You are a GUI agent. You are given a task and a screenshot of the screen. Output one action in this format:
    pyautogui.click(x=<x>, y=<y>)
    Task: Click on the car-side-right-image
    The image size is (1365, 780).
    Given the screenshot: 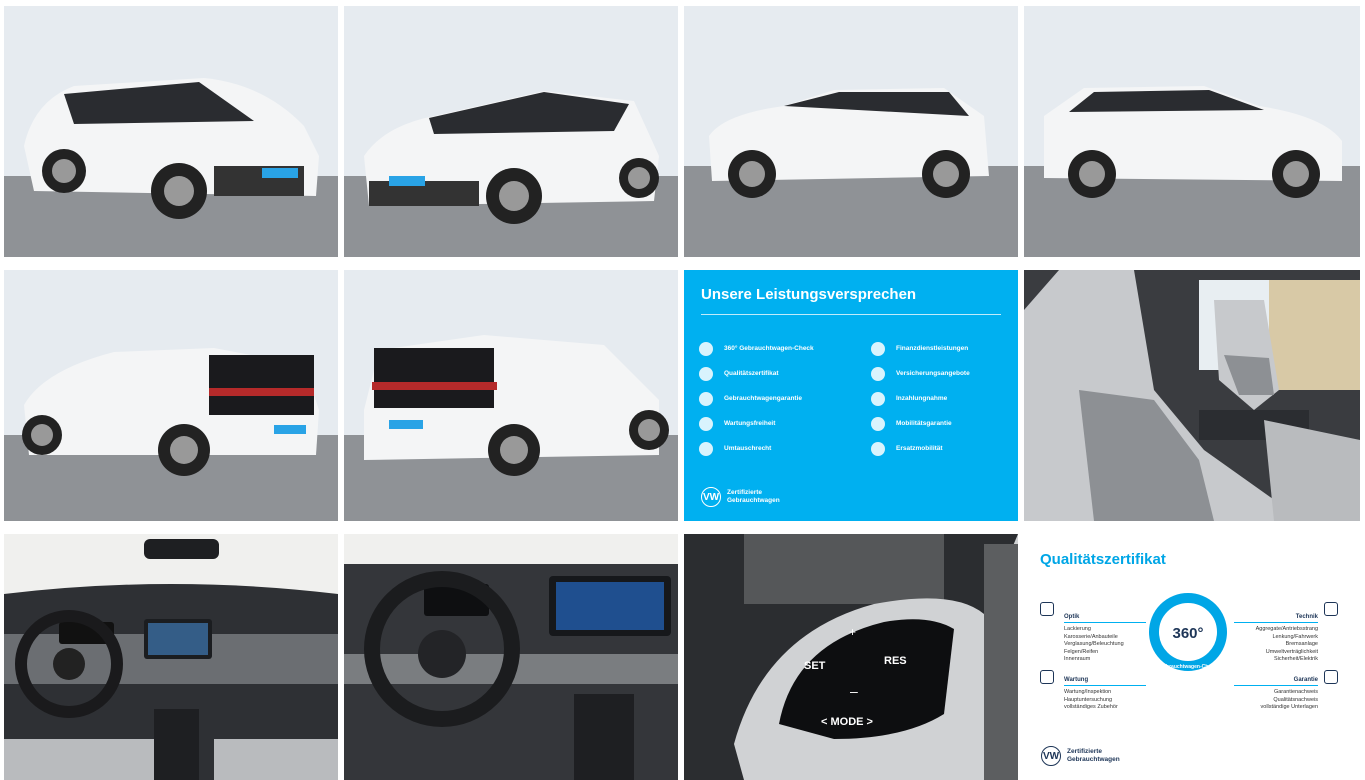 What is the action you would take?
    pyautogui.click(x=1192, y=131)
    